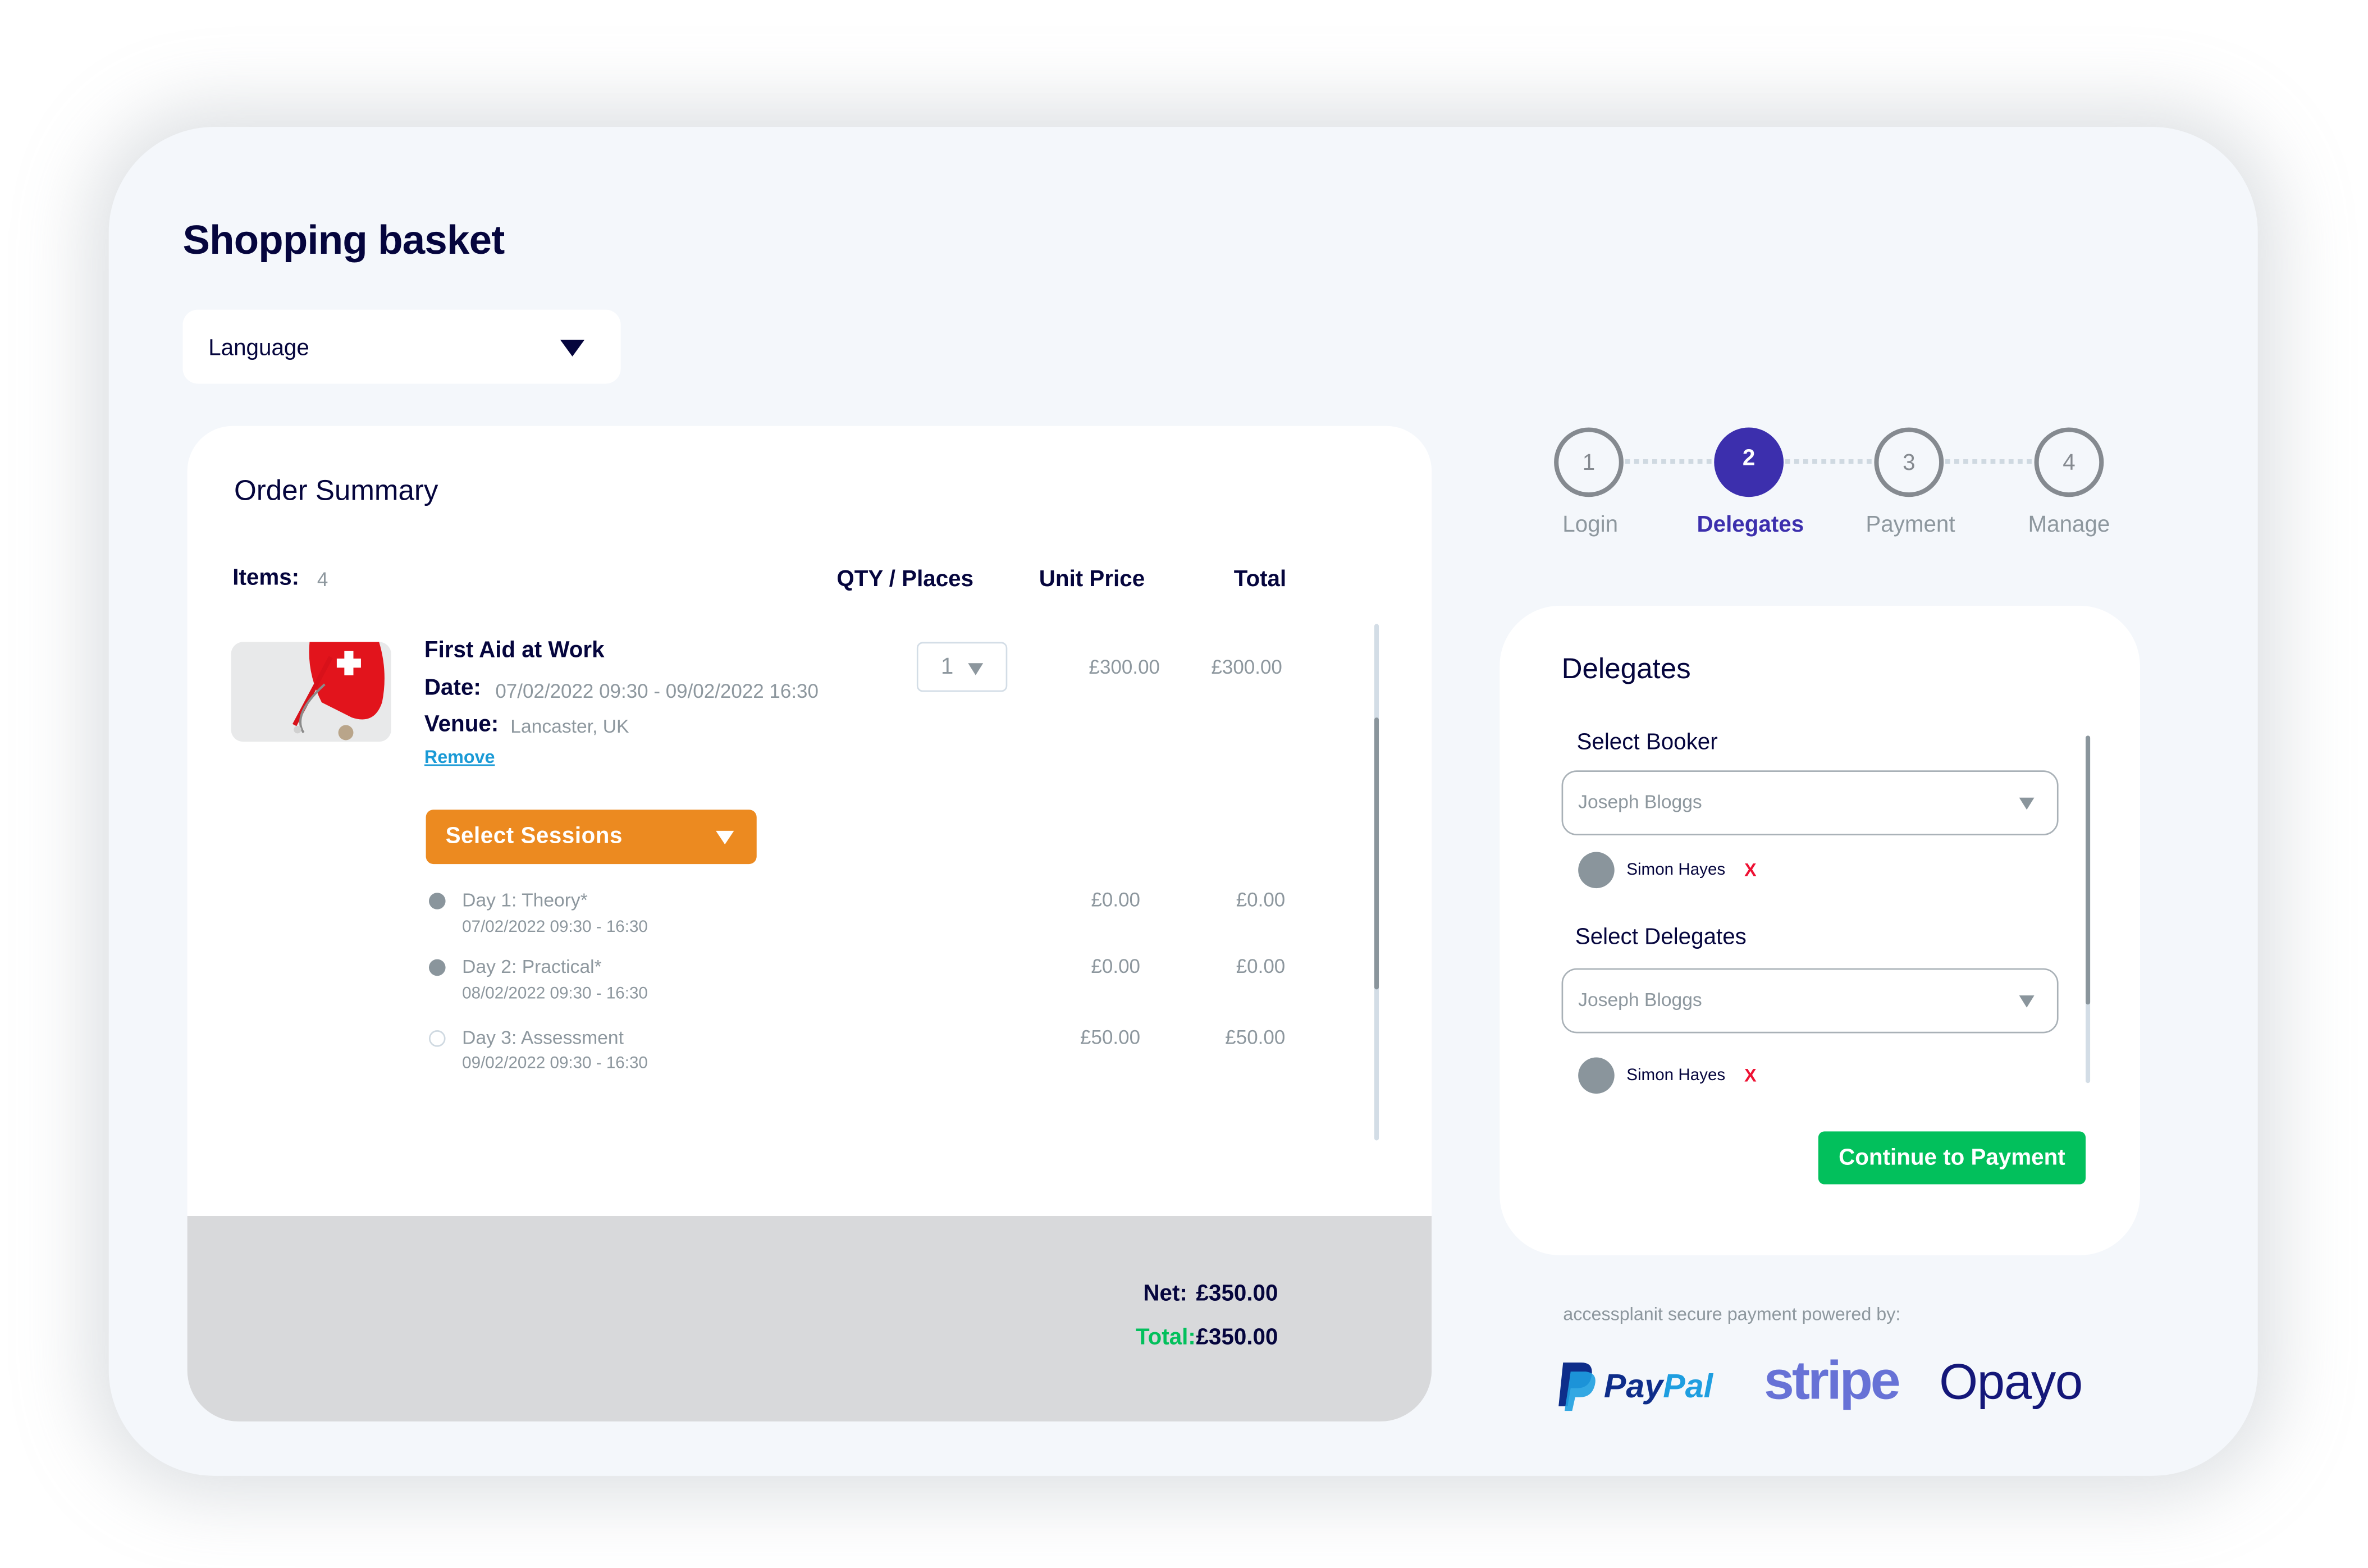 This screenshot has width=2368, height=1568. I want to click on language-select: Language, so click(401, 346).